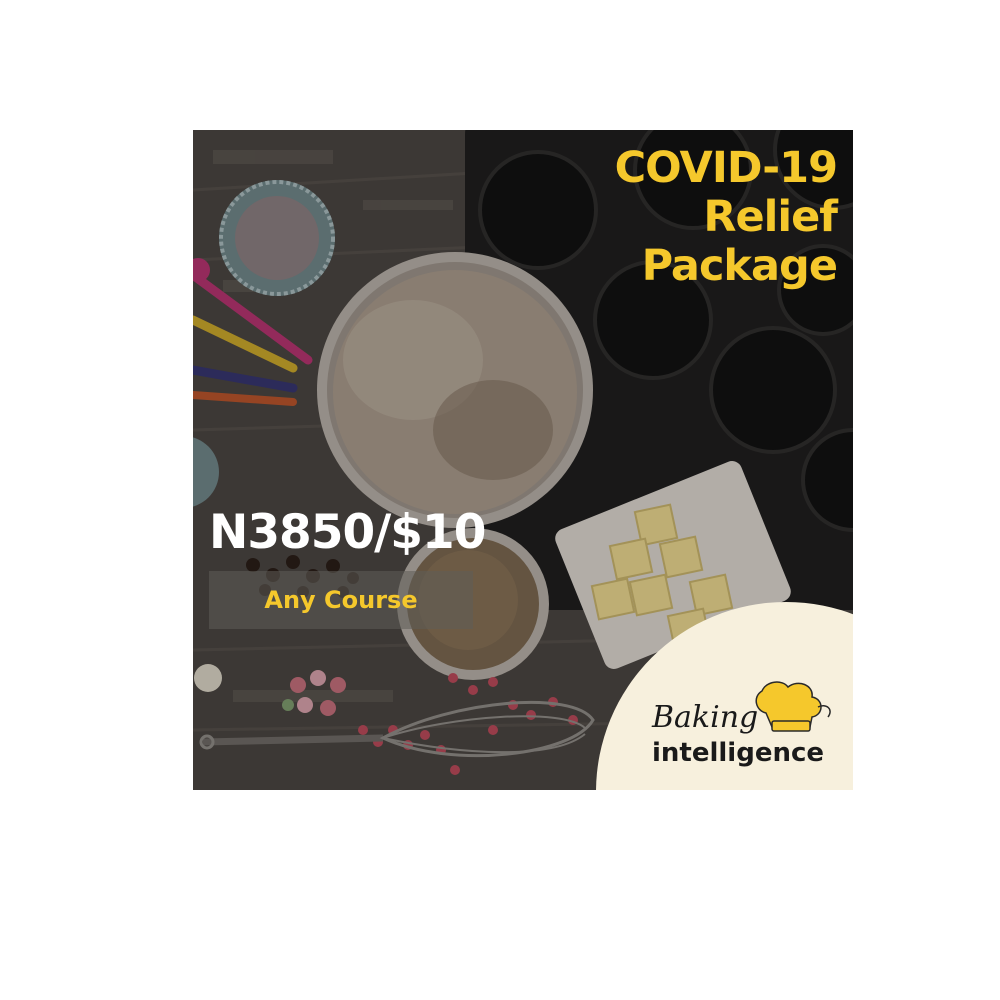 The width and height of the screenshot is (1000, 1000). I want to click on offer-label: Any Course, so click(341, 600).